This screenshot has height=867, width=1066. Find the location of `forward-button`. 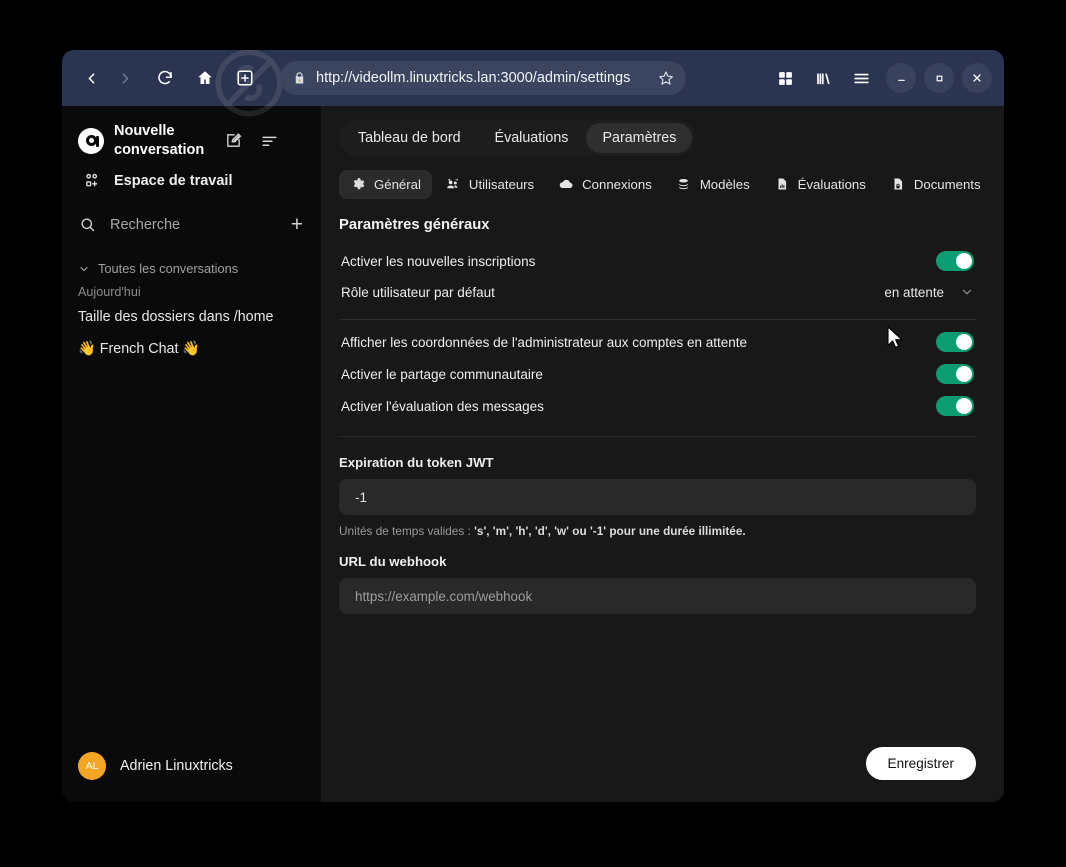

forward-button is located at coordinates (125, 78).